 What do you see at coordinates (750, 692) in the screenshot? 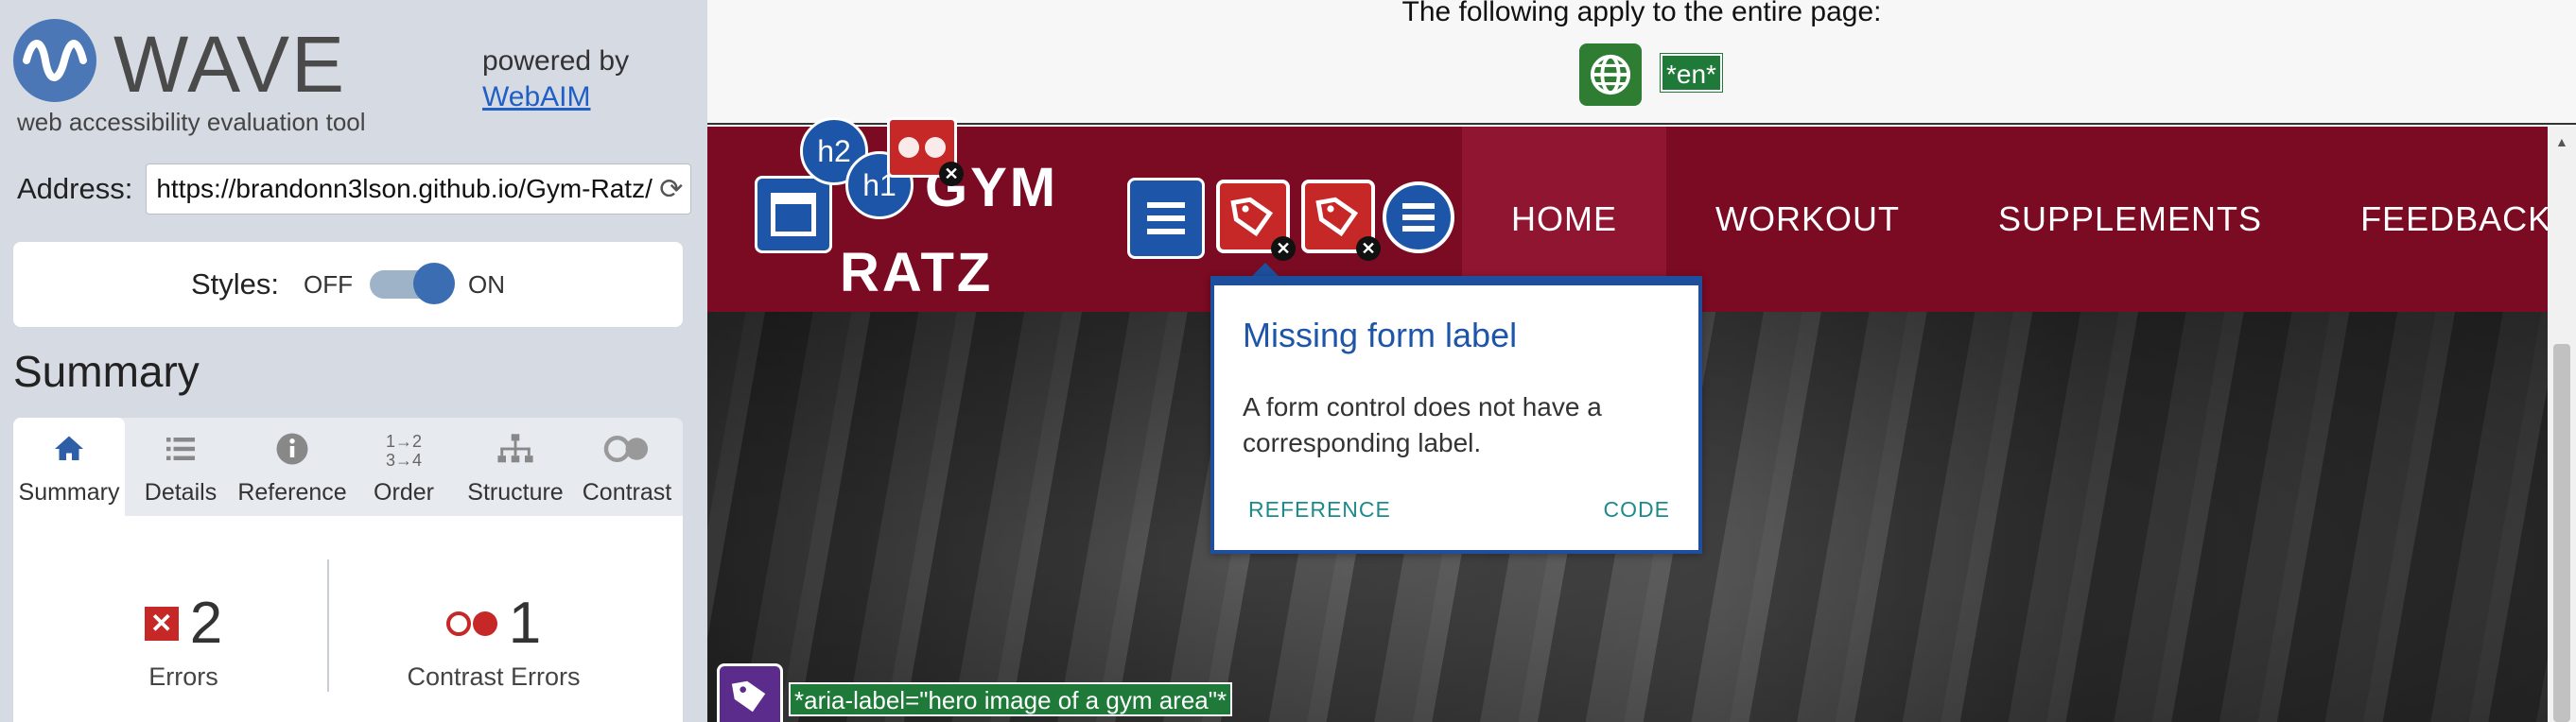
I see `aria-label-icon` at bounding box center [750, 692].